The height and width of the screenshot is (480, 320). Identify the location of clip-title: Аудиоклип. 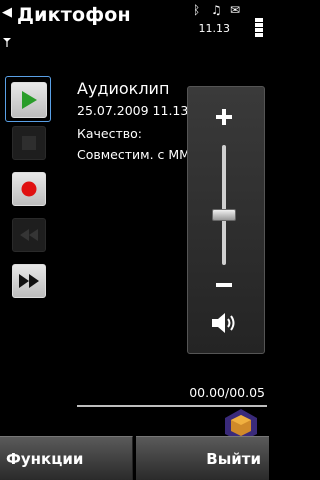
(123, 88).